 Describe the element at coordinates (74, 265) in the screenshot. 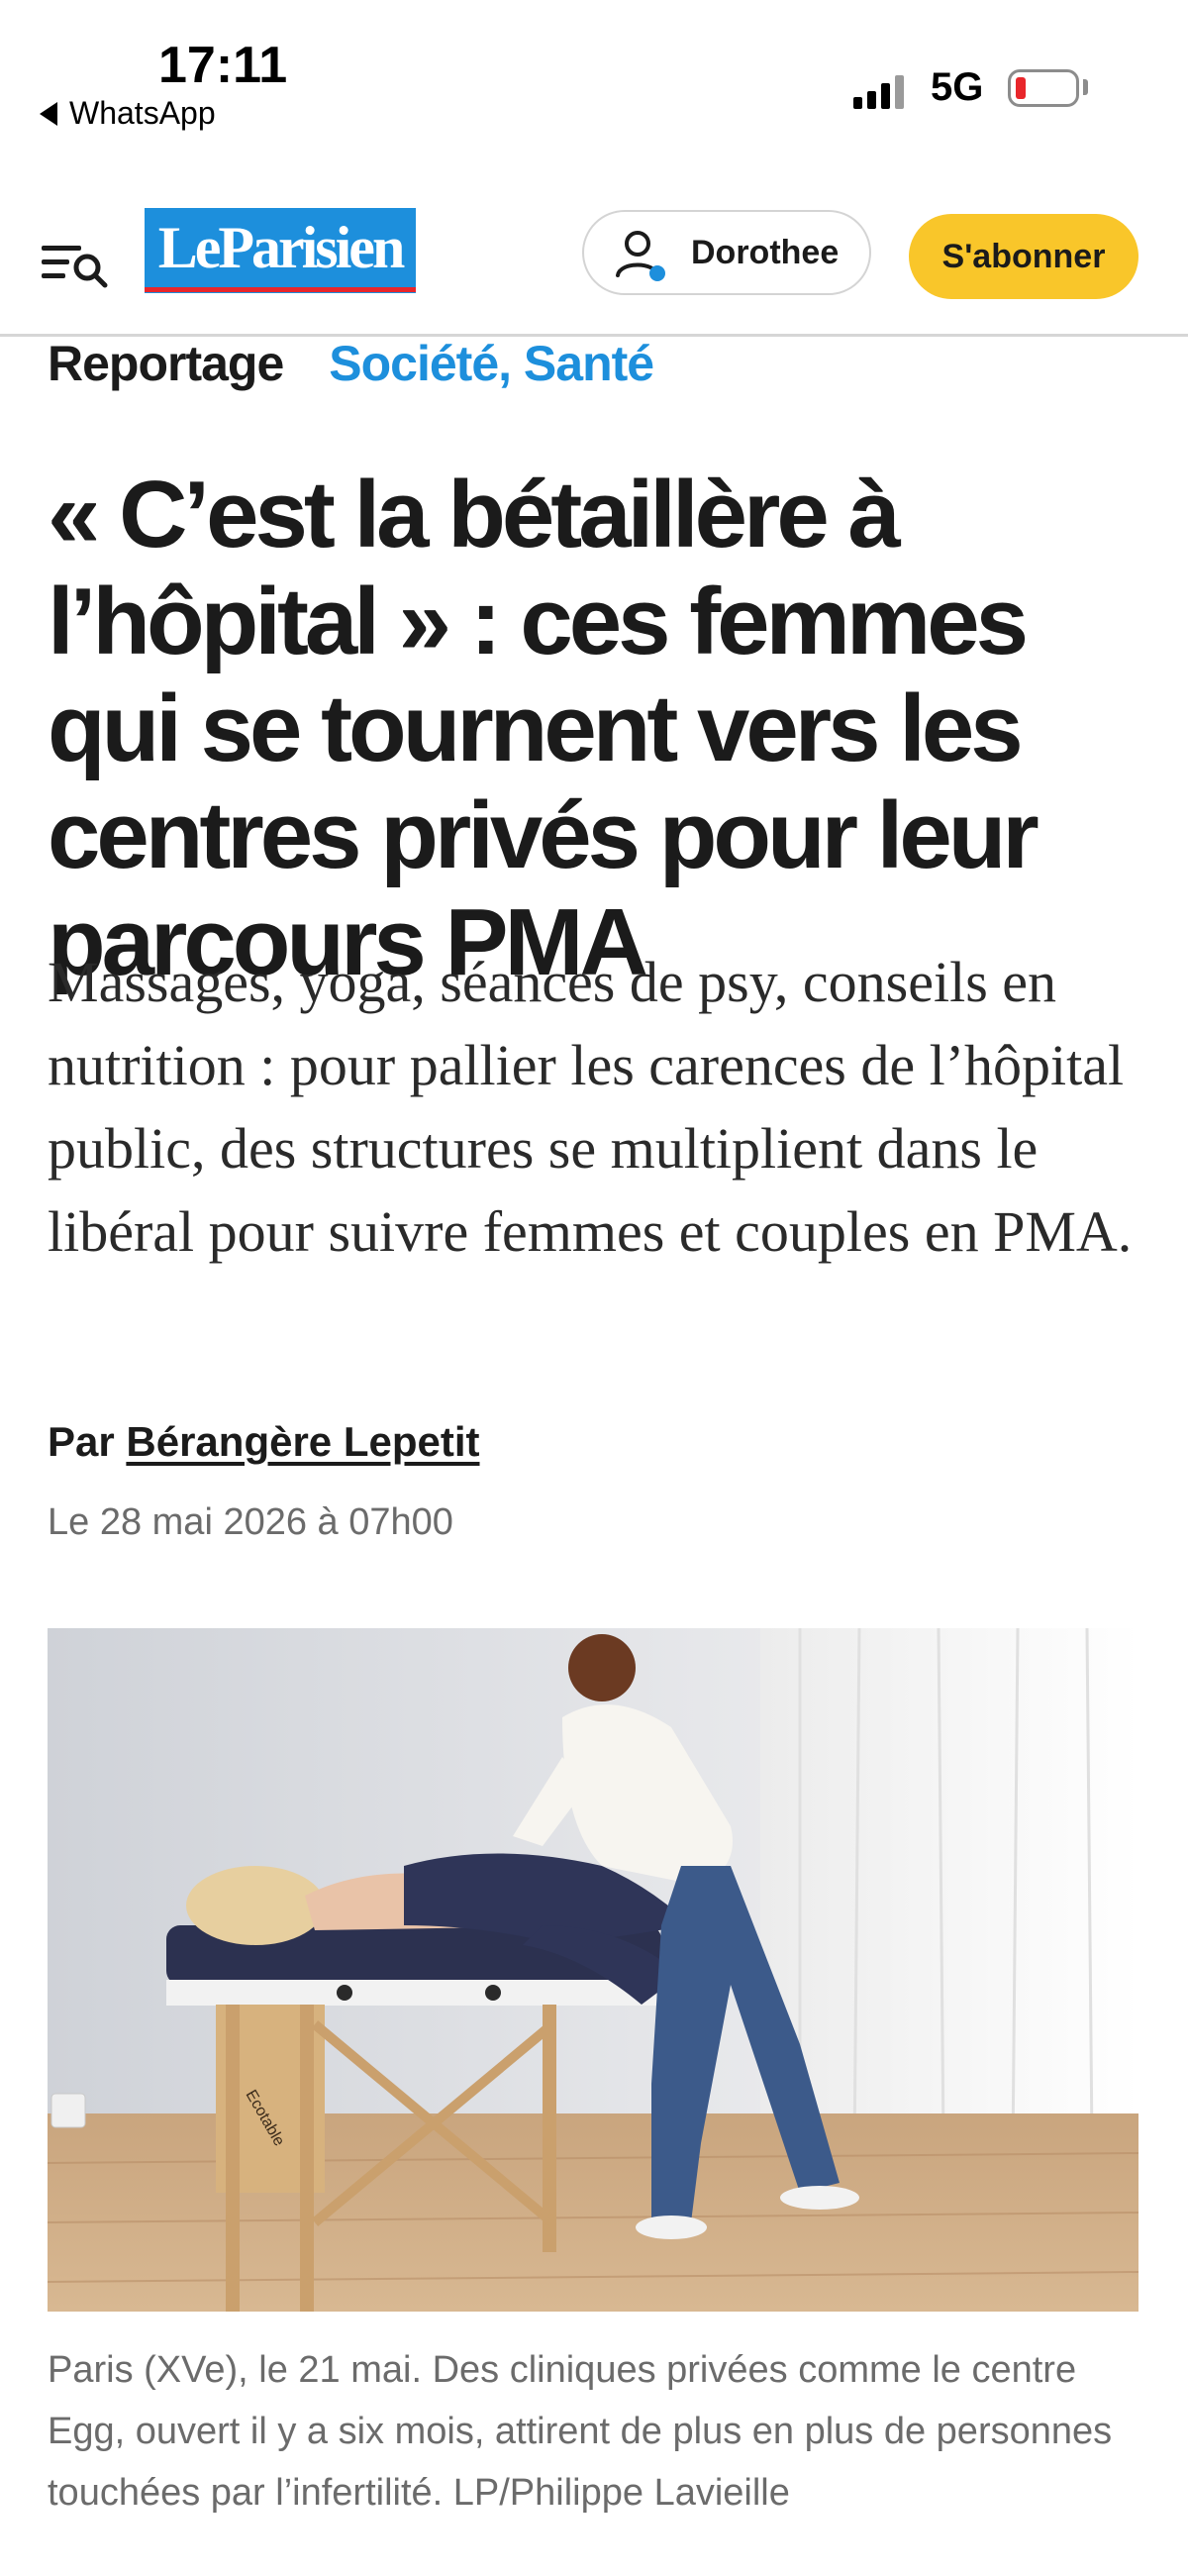

I see `menu-search-icon` at that location.